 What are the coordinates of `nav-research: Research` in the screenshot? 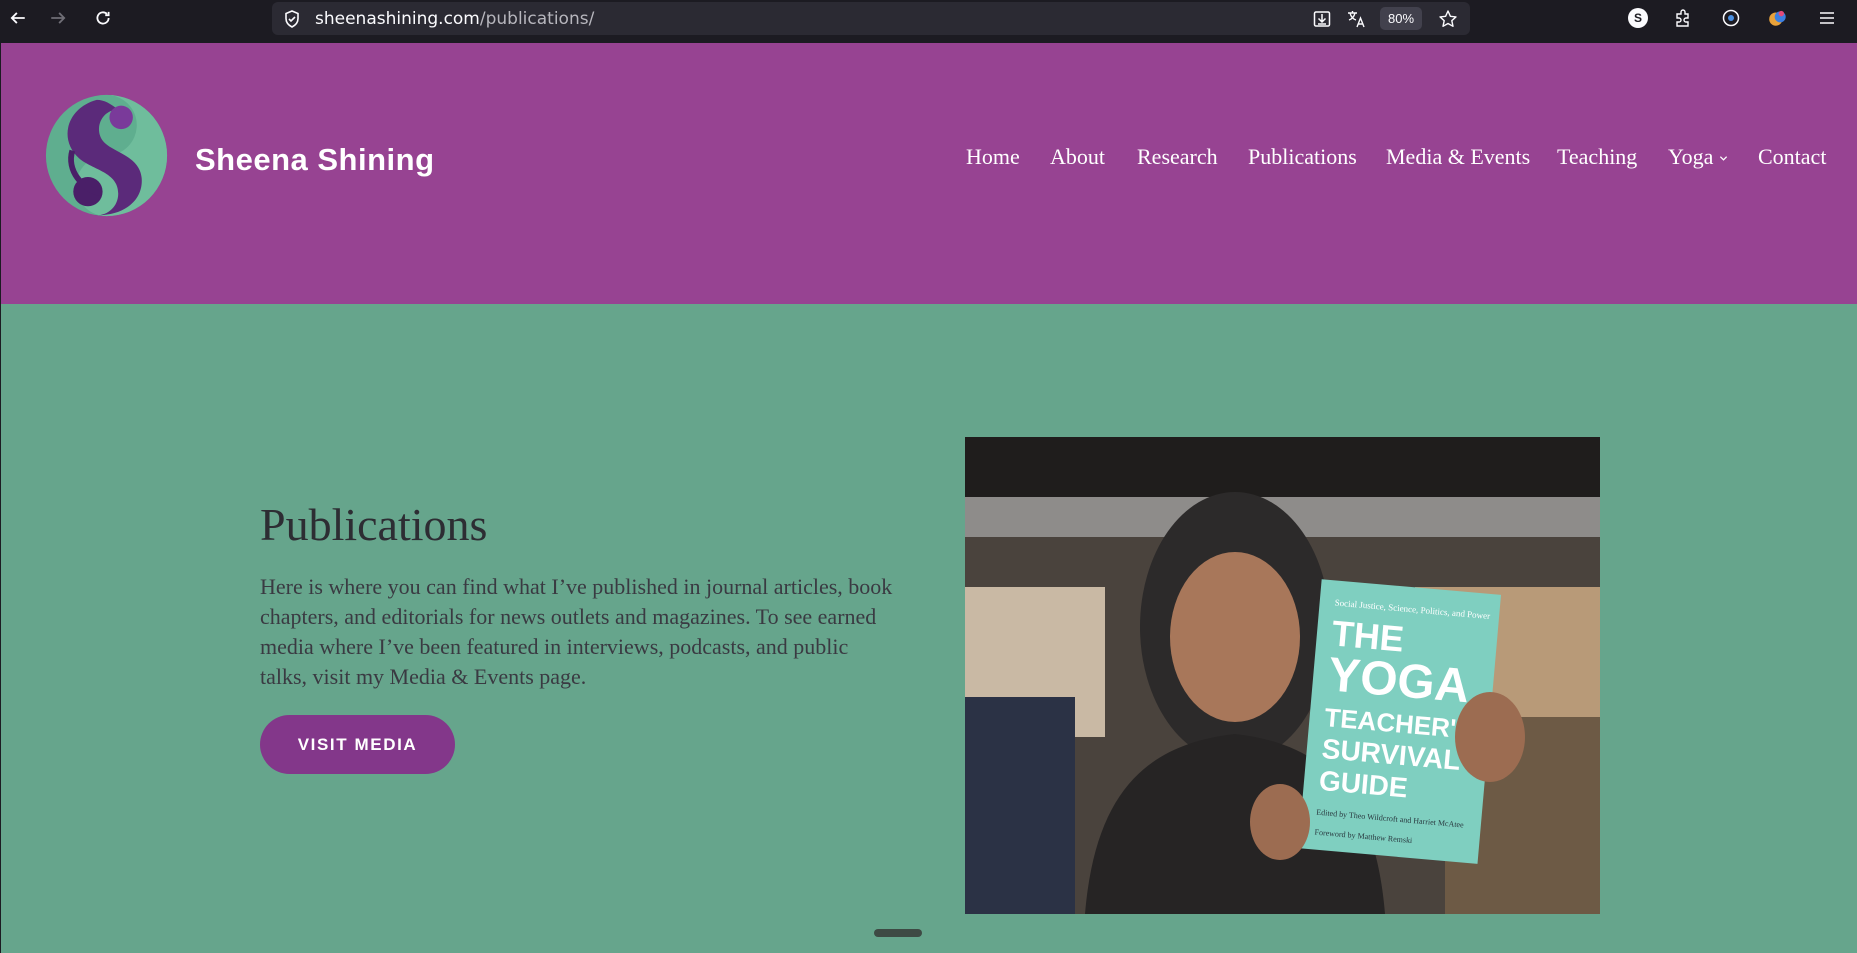 It's located at (1177, 157).